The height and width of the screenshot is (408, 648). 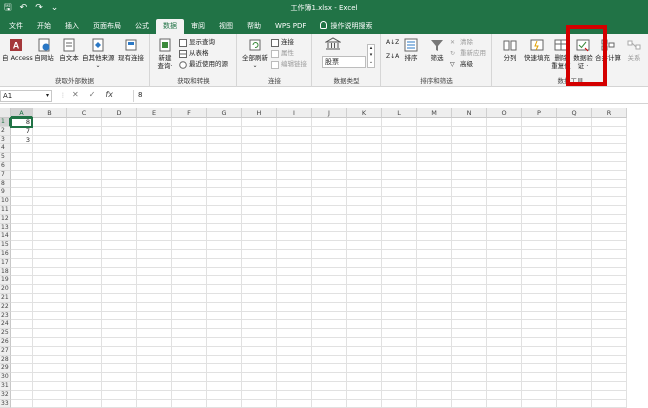 What do you see at coordinates (574, 113) in the screenshot?
I see `column-header: Q` at bounding box center [574, 113].